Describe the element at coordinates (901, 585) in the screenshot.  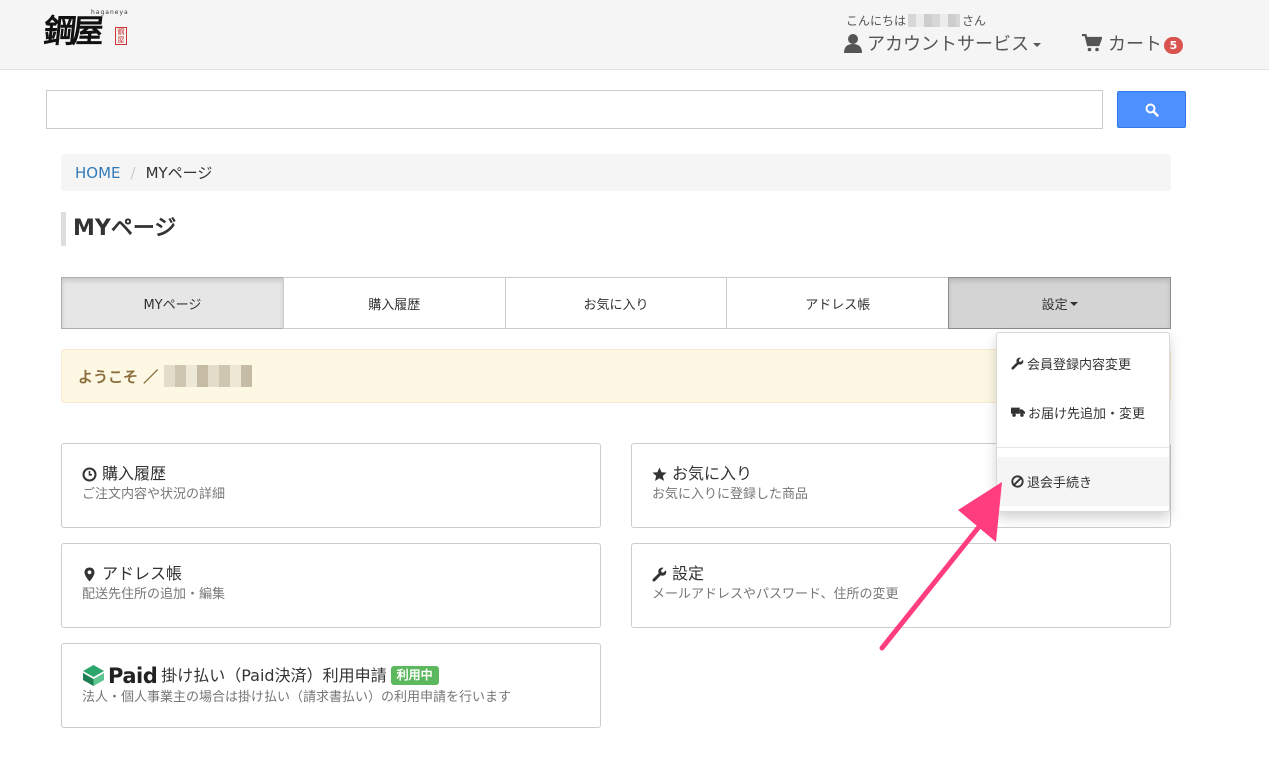
I see `card-settings: 設定 メールアドレスやパスワード、住所の変更` at that location.